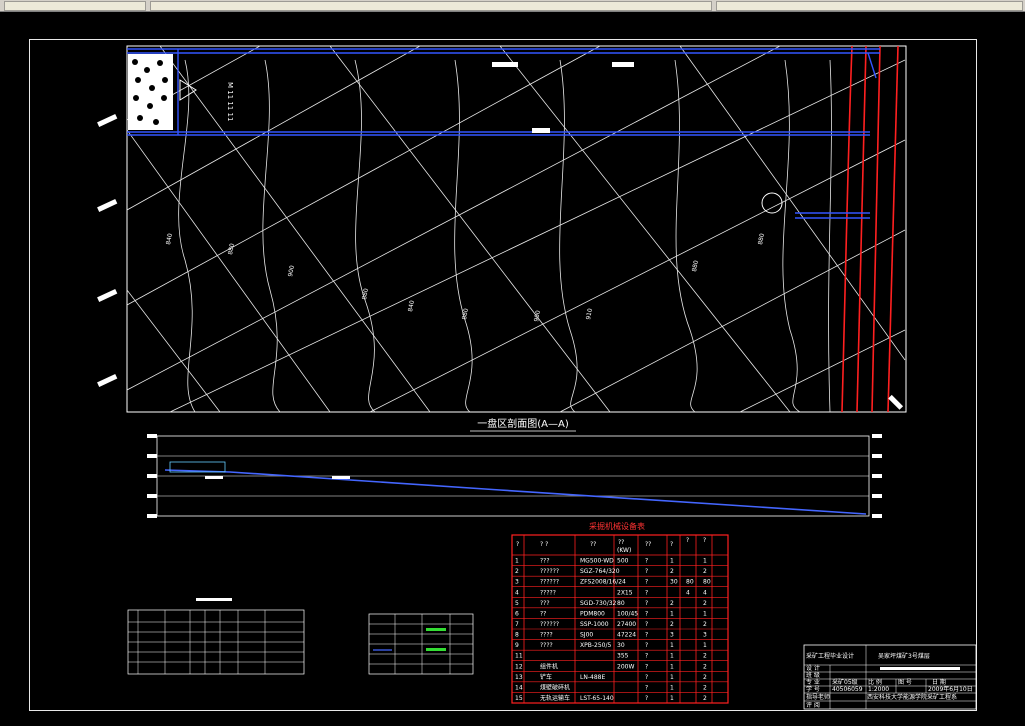 The width and height of the screenshot is (1025, 726). What do you see at coordinates (421, 644) in the screenshot?
I see `legend-table-mid` at bounding box center [421, 644].